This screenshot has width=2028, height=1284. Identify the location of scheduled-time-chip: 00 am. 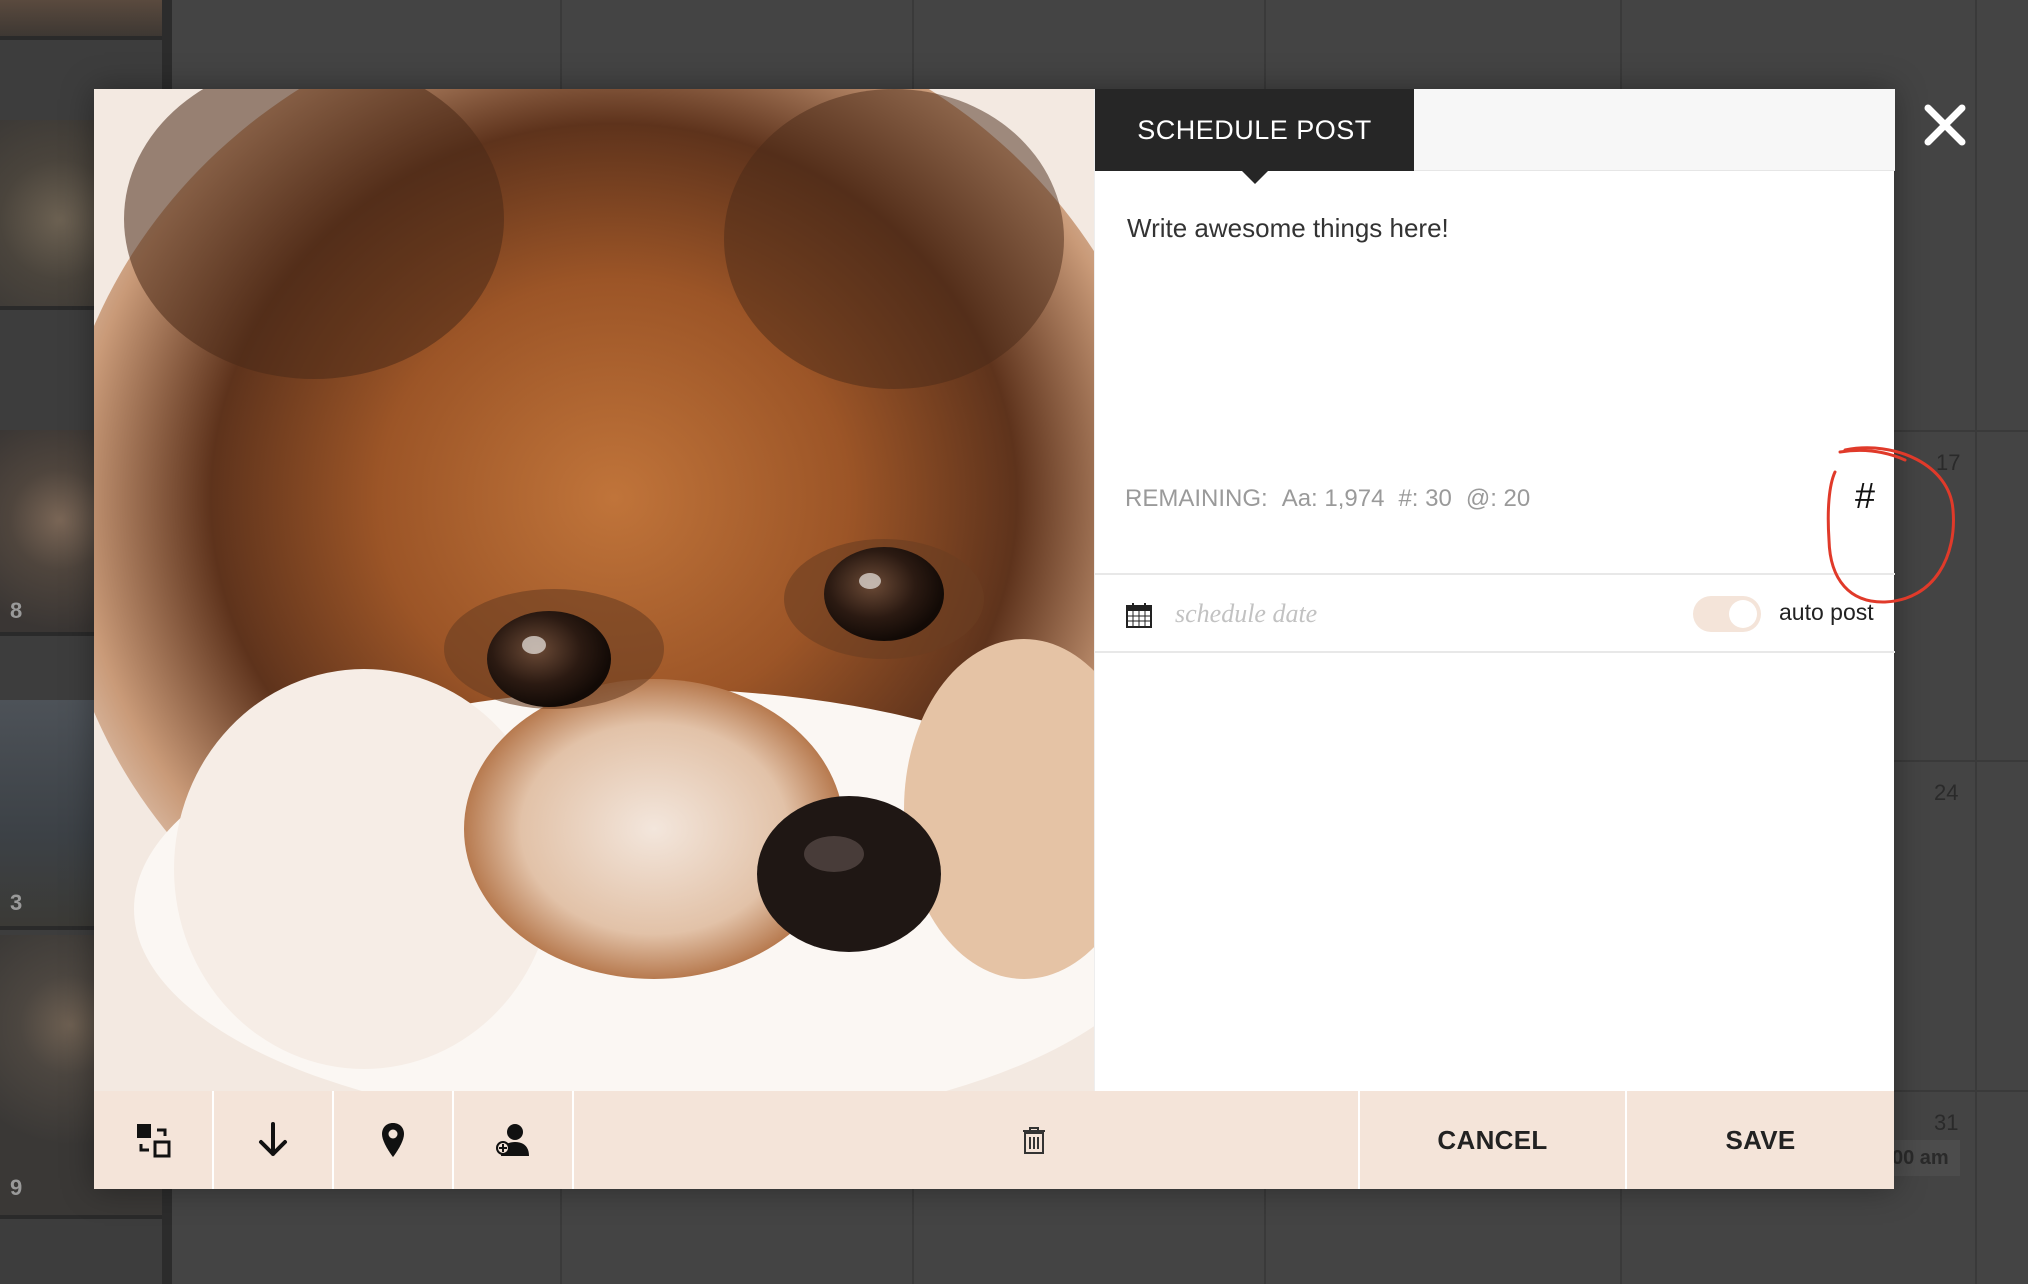
(1925, 1158).